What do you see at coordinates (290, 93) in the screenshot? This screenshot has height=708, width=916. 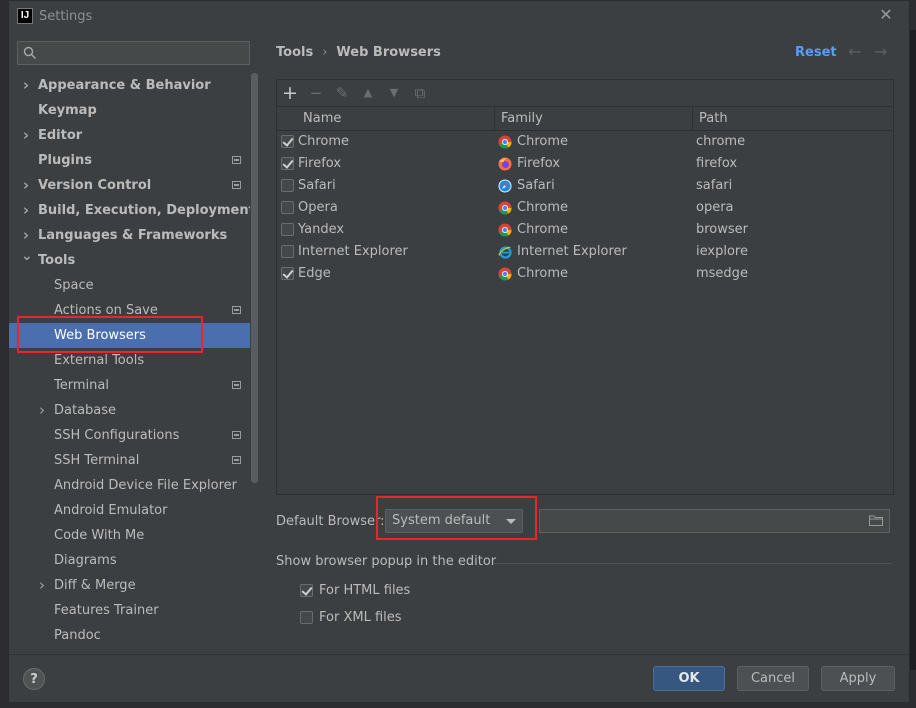 I see `add-icon: +` at bounding box center [290, 93].